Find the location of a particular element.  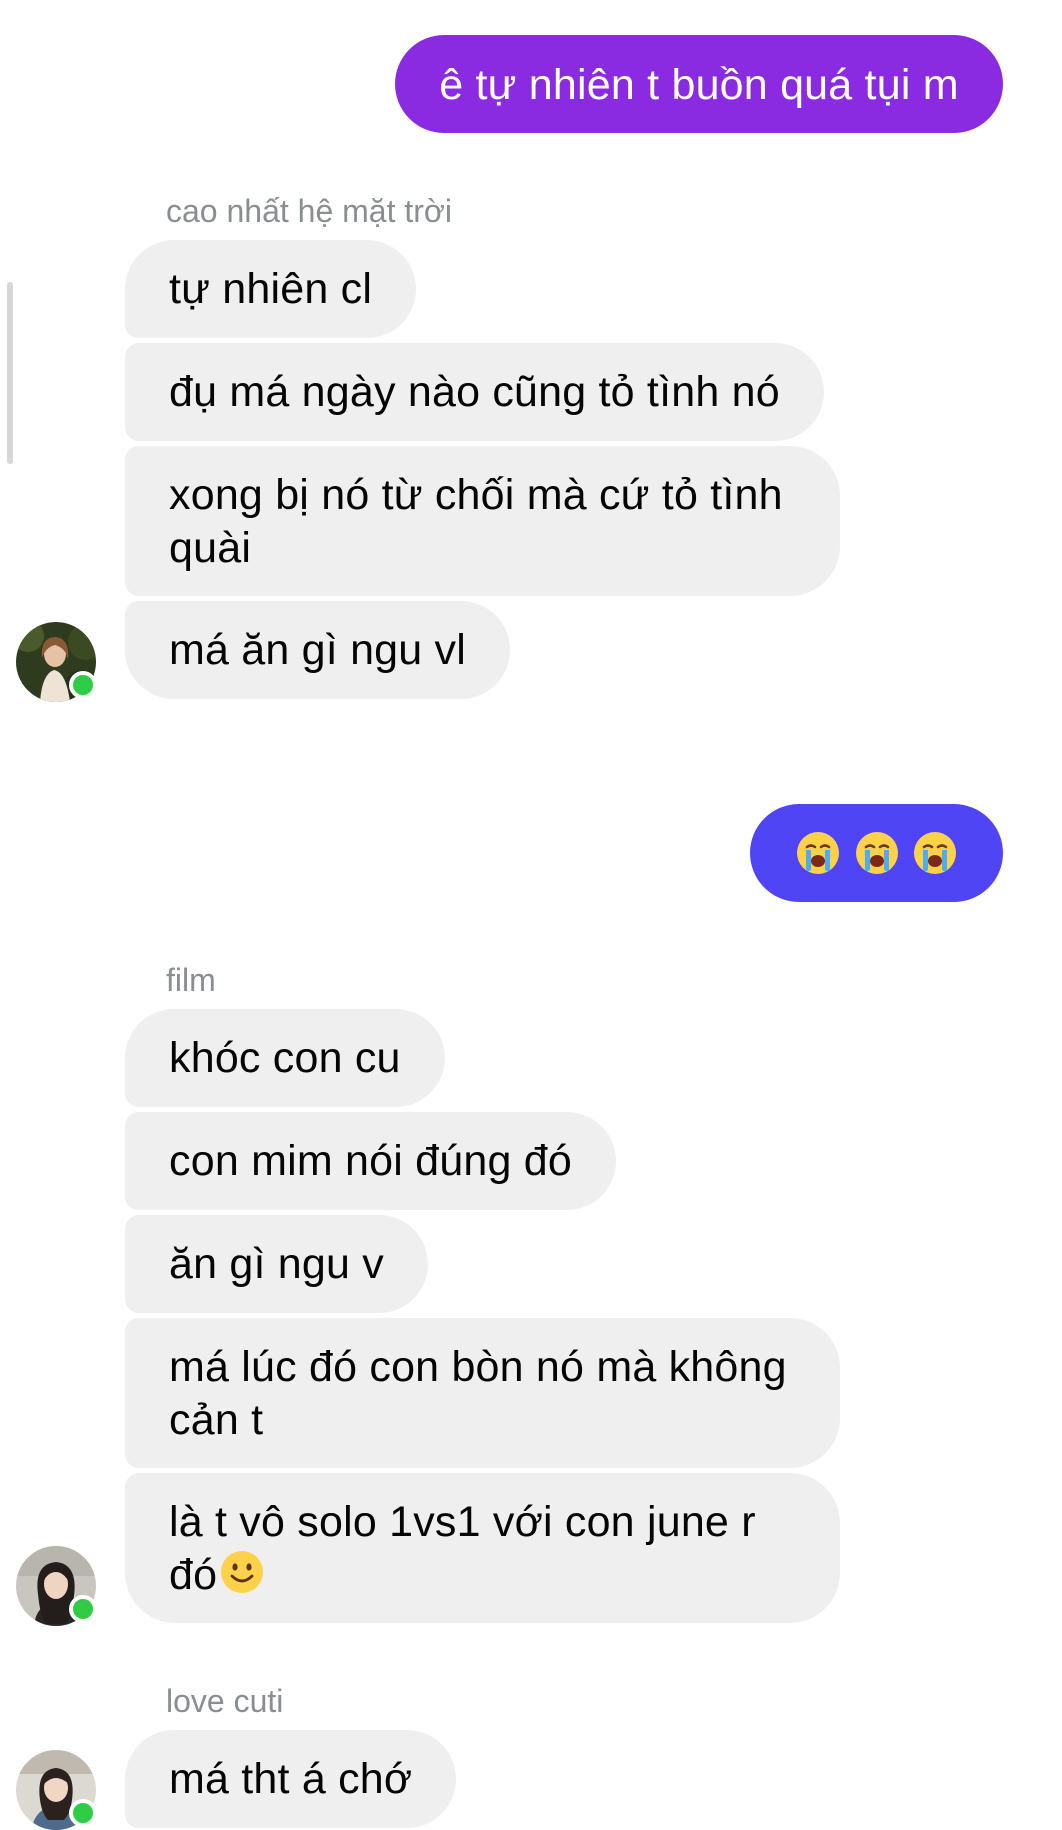

sender-name: cao nhất hệ mặt trời is located at coordinates (309, 211).